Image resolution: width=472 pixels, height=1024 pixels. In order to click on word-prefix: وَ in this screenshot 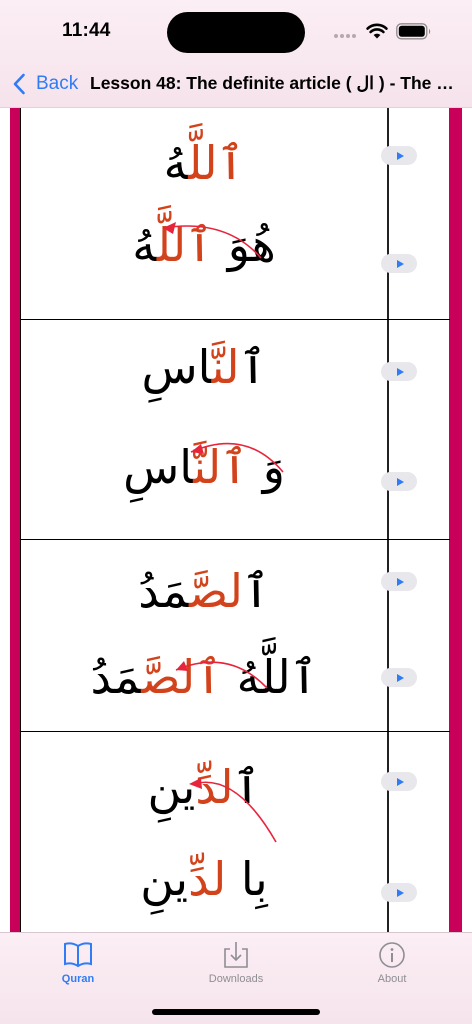, I will do `click(266, 467)`.